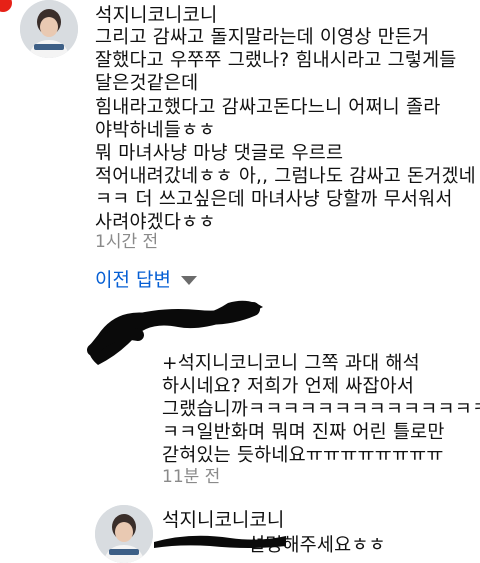 The height and width of the screenshot is (563, 480). I want to click on comment-line: 달은것같은데, so click(147, 83).